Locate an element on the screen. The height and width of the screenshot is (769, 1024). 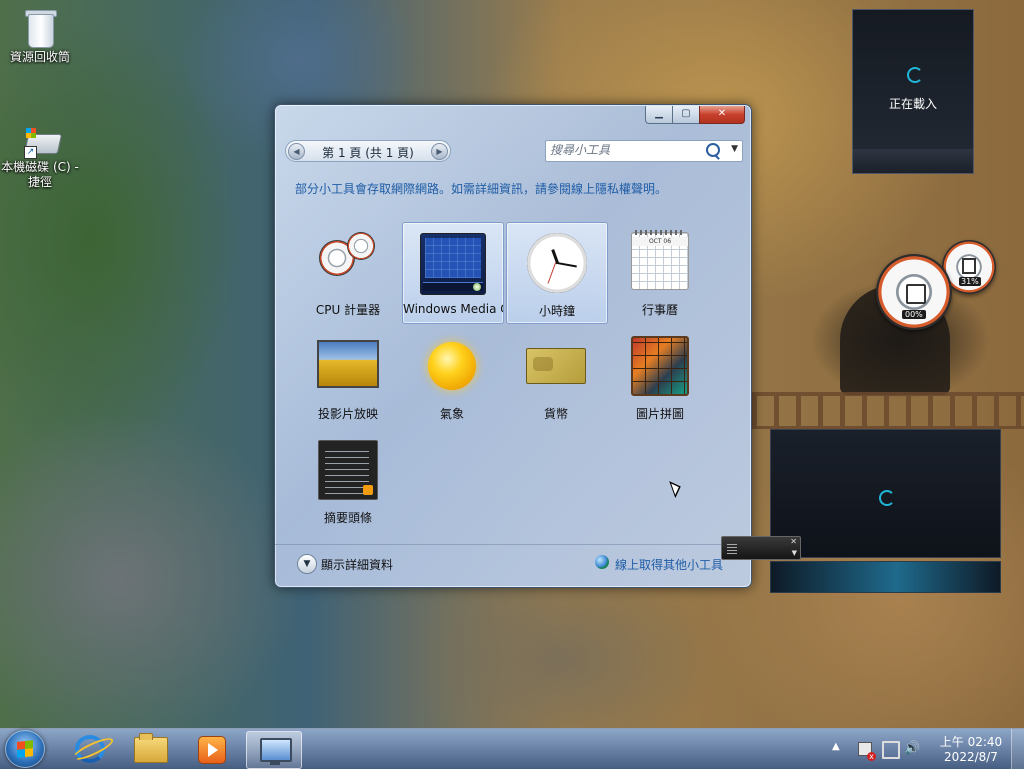
close-gadget-icon: ✕ is located at coordinates (793, 542).